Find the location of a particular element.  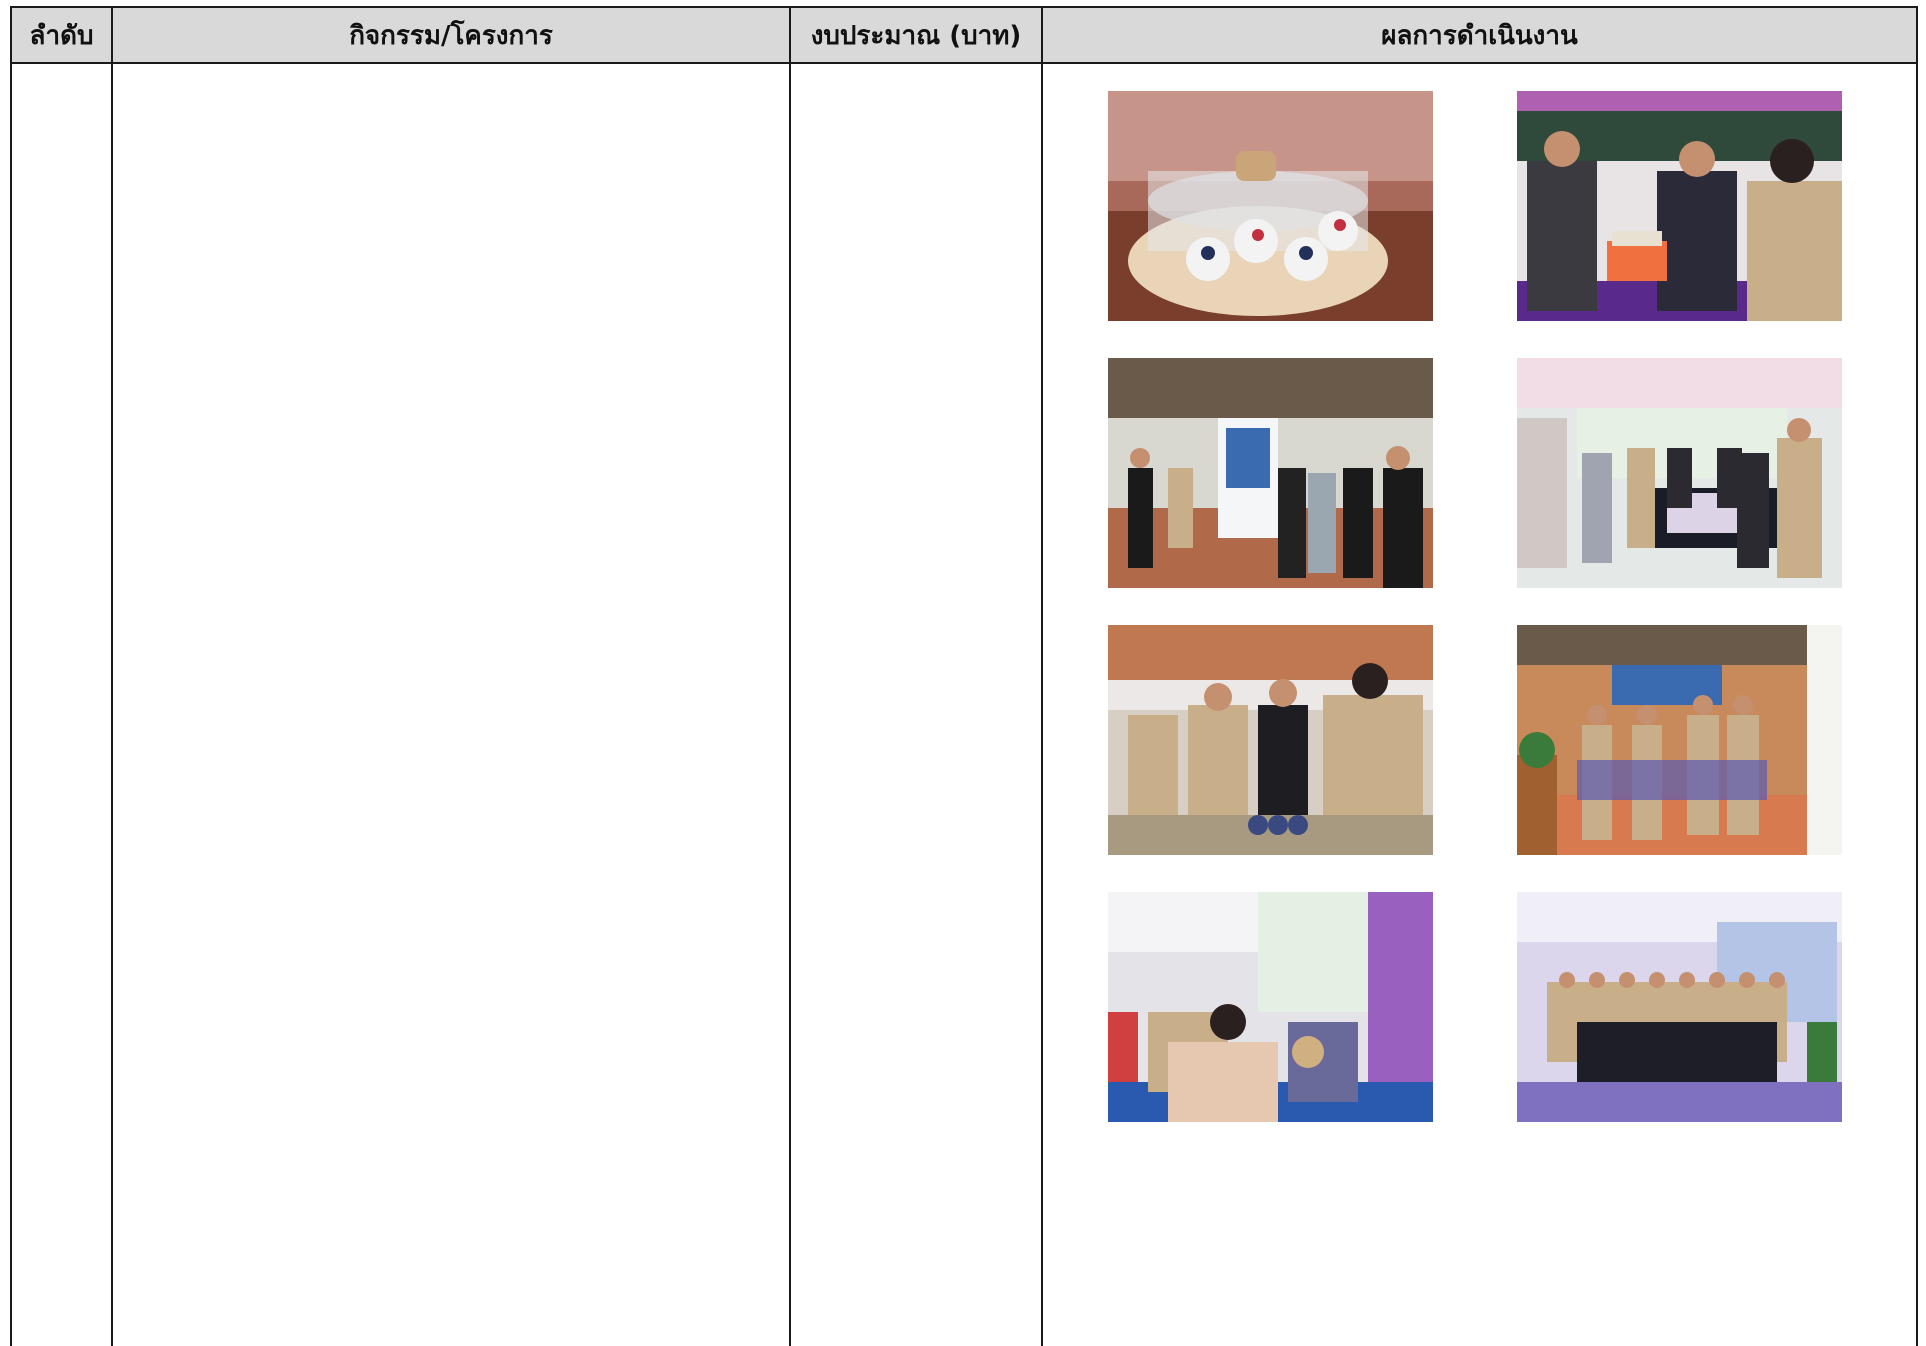

photo-dessert-cups is located at coordinates (1270, 206).